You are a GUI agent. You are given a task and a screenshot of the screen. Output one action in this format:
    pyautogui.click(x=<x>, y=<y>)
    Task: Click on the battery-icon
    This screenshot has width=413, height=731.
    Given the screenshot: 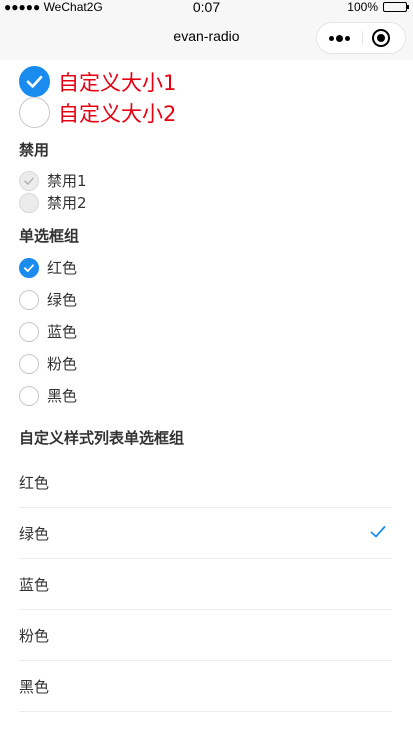 What is the action you would take?
    pyautogui.click(x=396, y=7)
    